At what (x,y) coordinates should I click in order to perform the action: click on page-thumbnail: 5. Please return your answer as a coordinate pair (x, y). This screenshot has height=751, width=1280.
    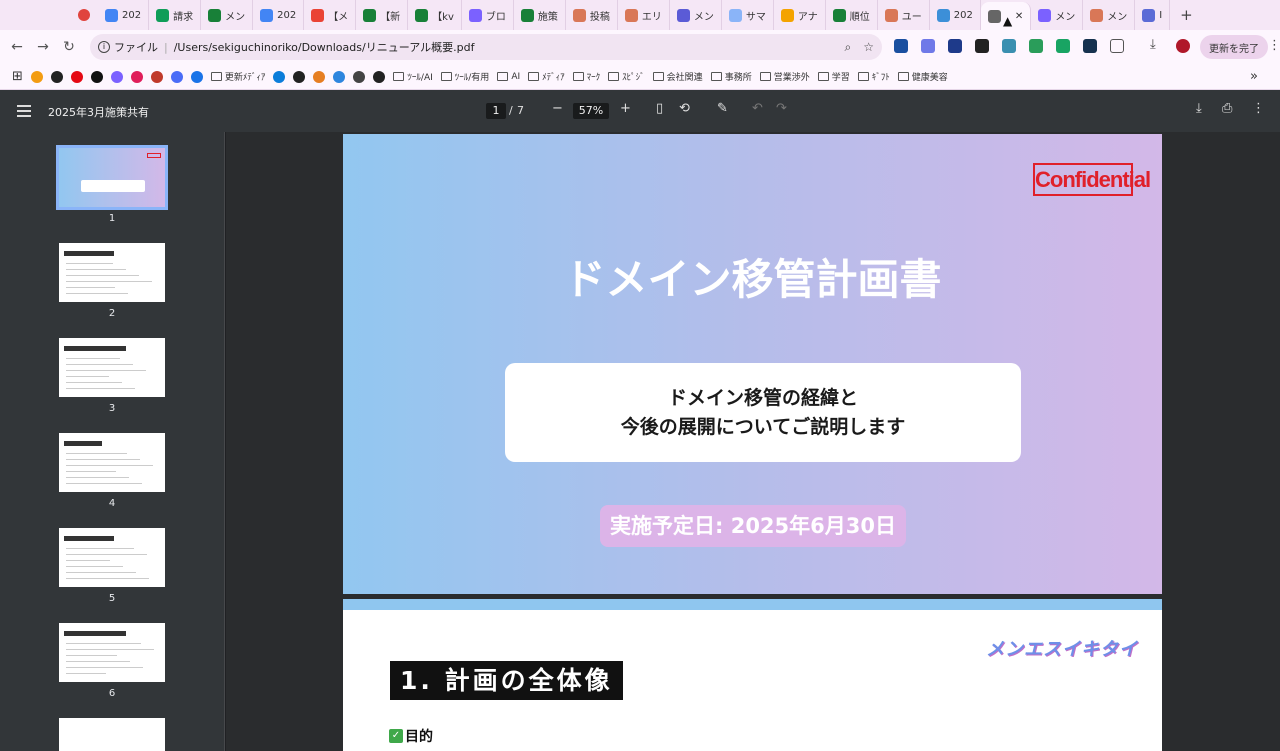
    Looking at the image, I should click on (112, 566).